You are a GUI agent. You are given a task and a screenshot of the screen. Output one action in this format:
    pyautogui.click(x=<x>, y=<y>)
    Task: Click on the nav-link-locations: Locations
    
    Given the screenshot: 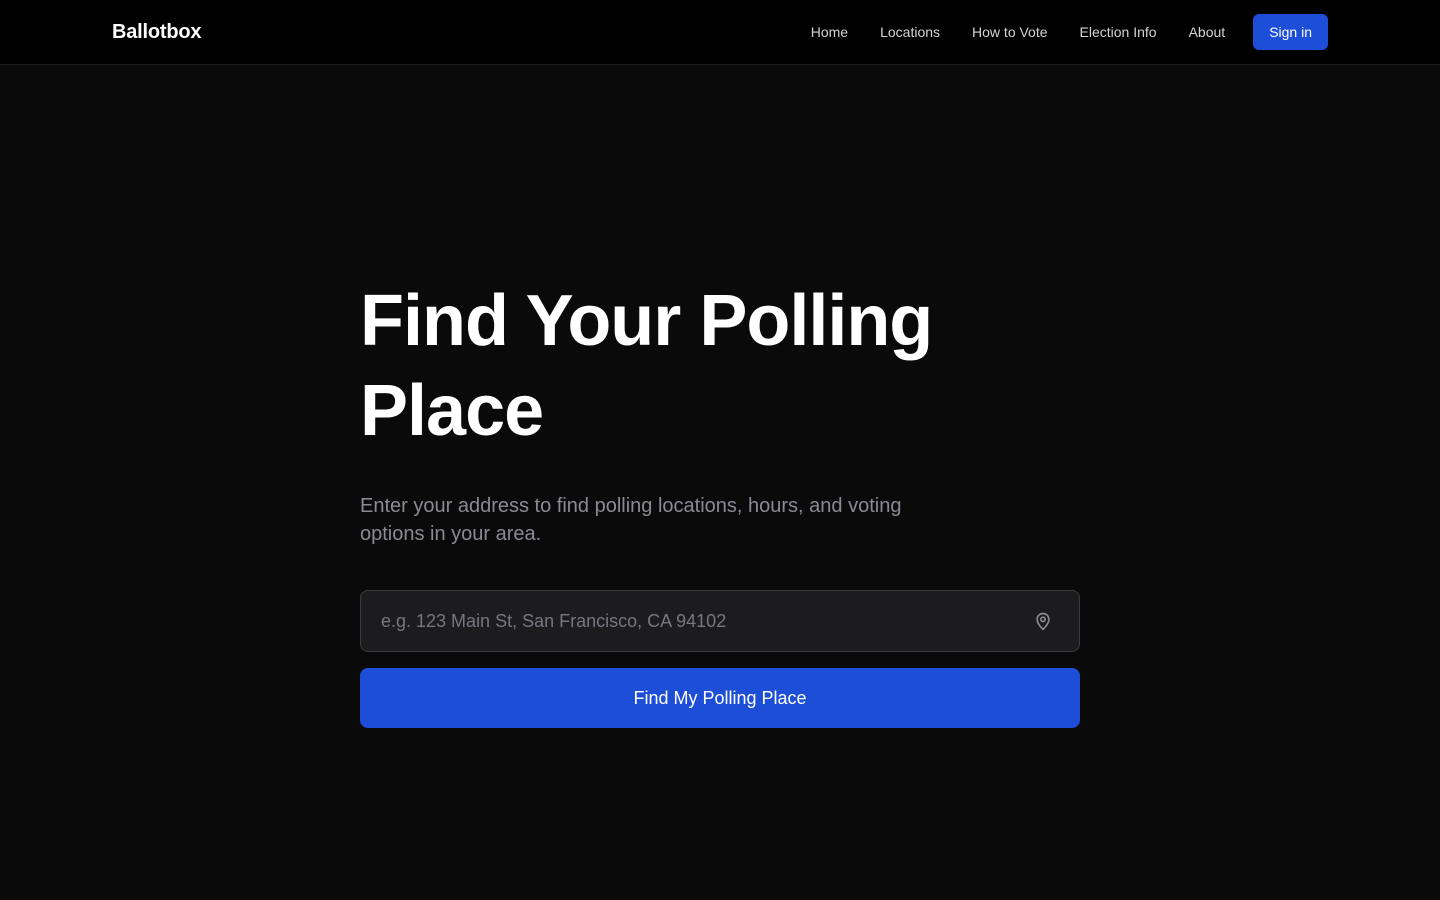 What is the action you would take?
    pyautogui.click(x=910, y=32)
    